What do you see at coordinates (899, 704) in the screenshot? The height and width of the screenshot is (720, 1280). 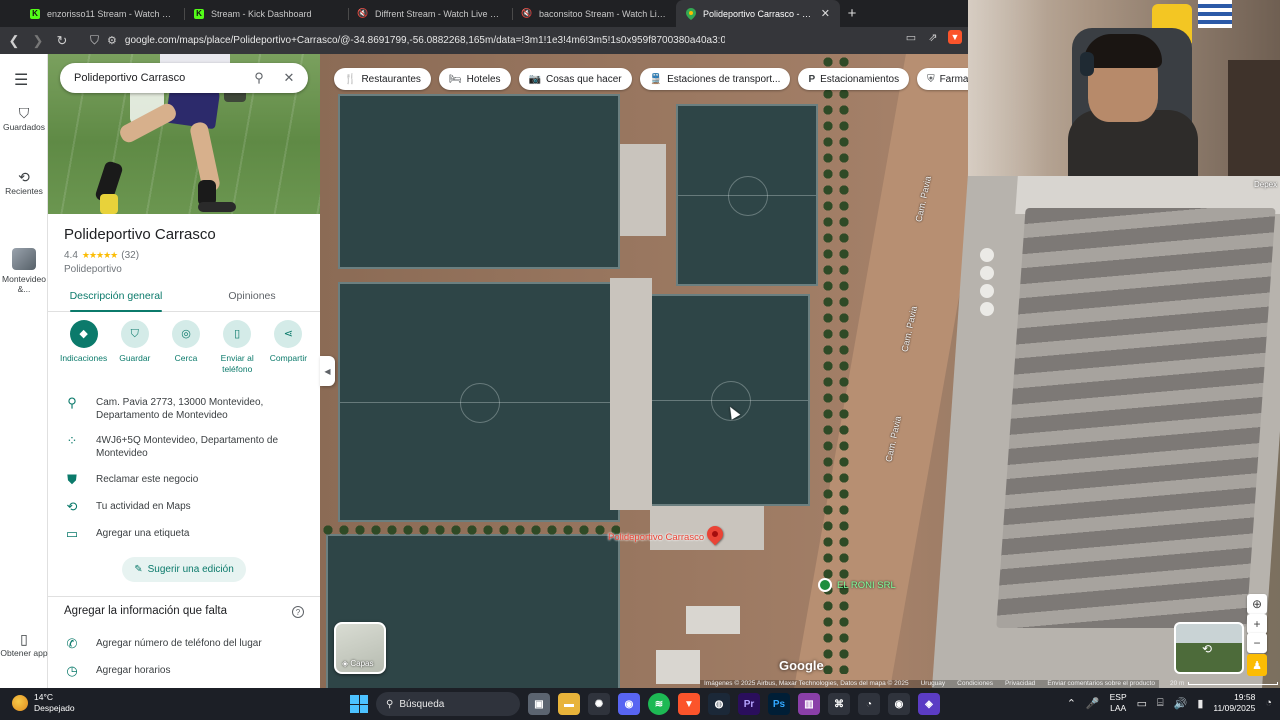 I see `obs-icon: ◉` at bounding box center [899, 704].